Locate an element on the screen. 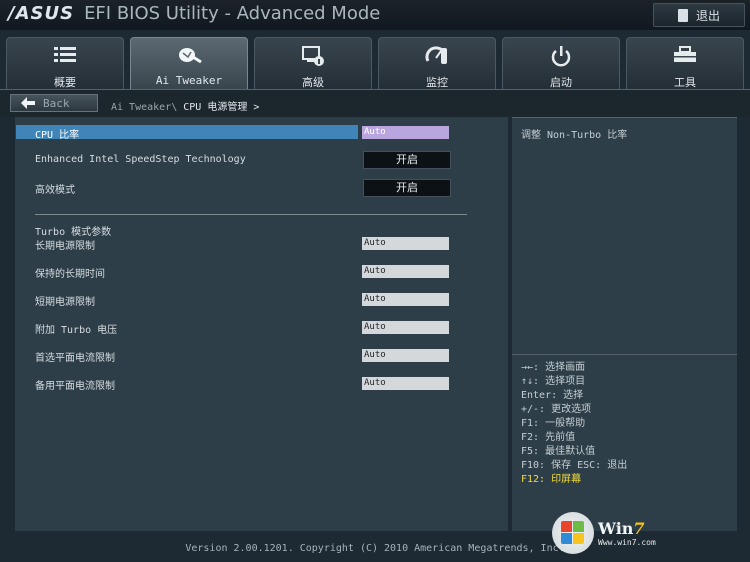 The image size is (750, 562). help-line: +/-: 更改选项 is located at coordinates (556, 409).